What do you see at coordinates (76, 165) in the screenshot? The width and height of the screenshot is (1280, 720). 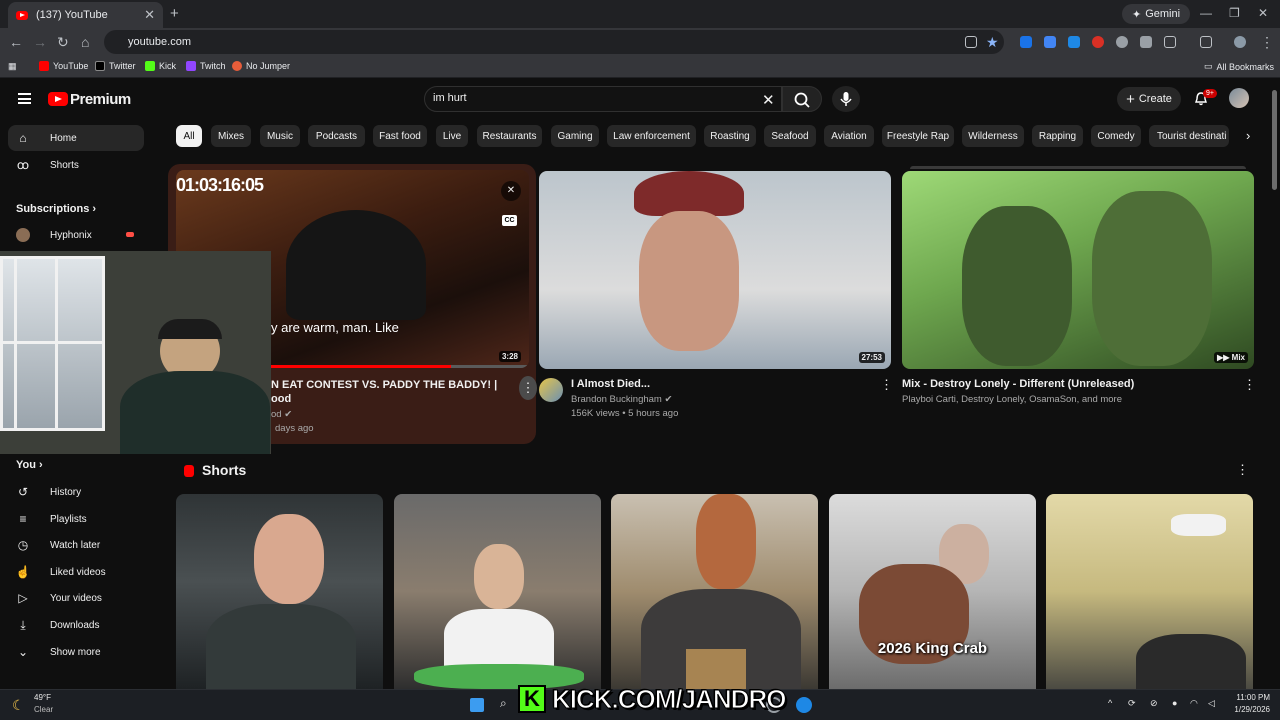 I see `sidebar-item-shorts: ꚙ Shorts` at bounding box center [76, 165].